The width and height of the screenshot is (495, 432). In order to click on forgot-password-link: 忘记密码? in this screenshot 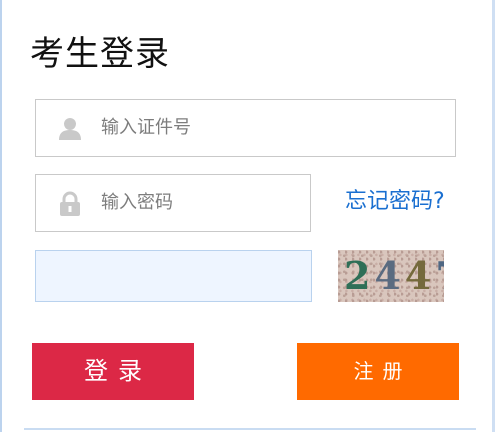, I will do `click(395, 202)`.